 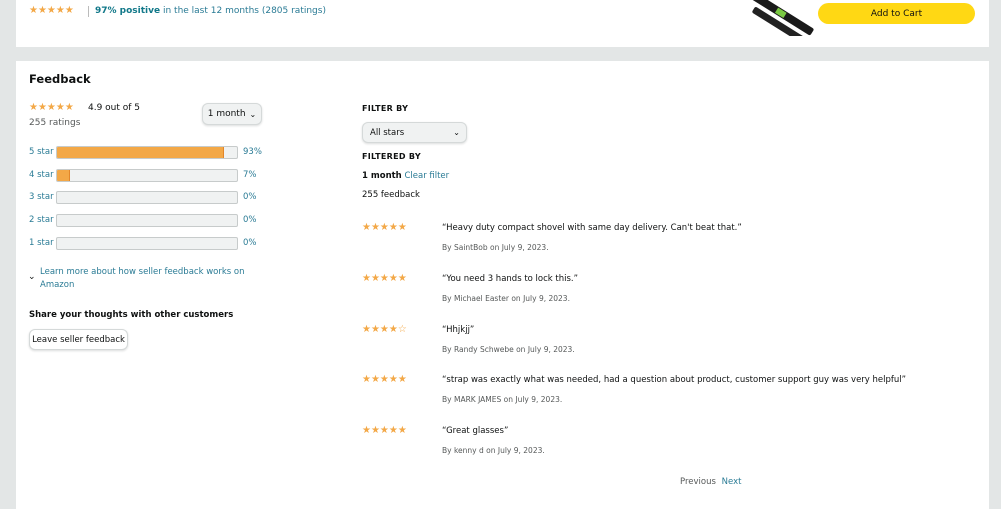 I want to click on review-author: By MARK JAMES on July 9, 2023., so click(x=502, y=400).